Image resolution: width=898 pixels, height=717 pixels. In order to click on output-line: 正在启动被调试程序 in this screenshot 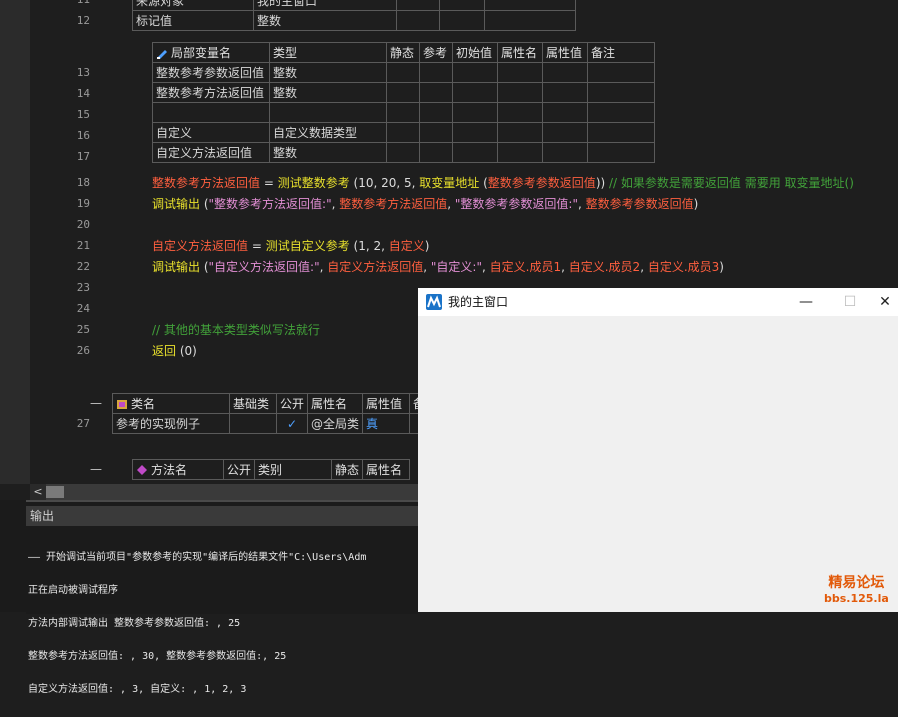, I will do `click(73, 590)`.